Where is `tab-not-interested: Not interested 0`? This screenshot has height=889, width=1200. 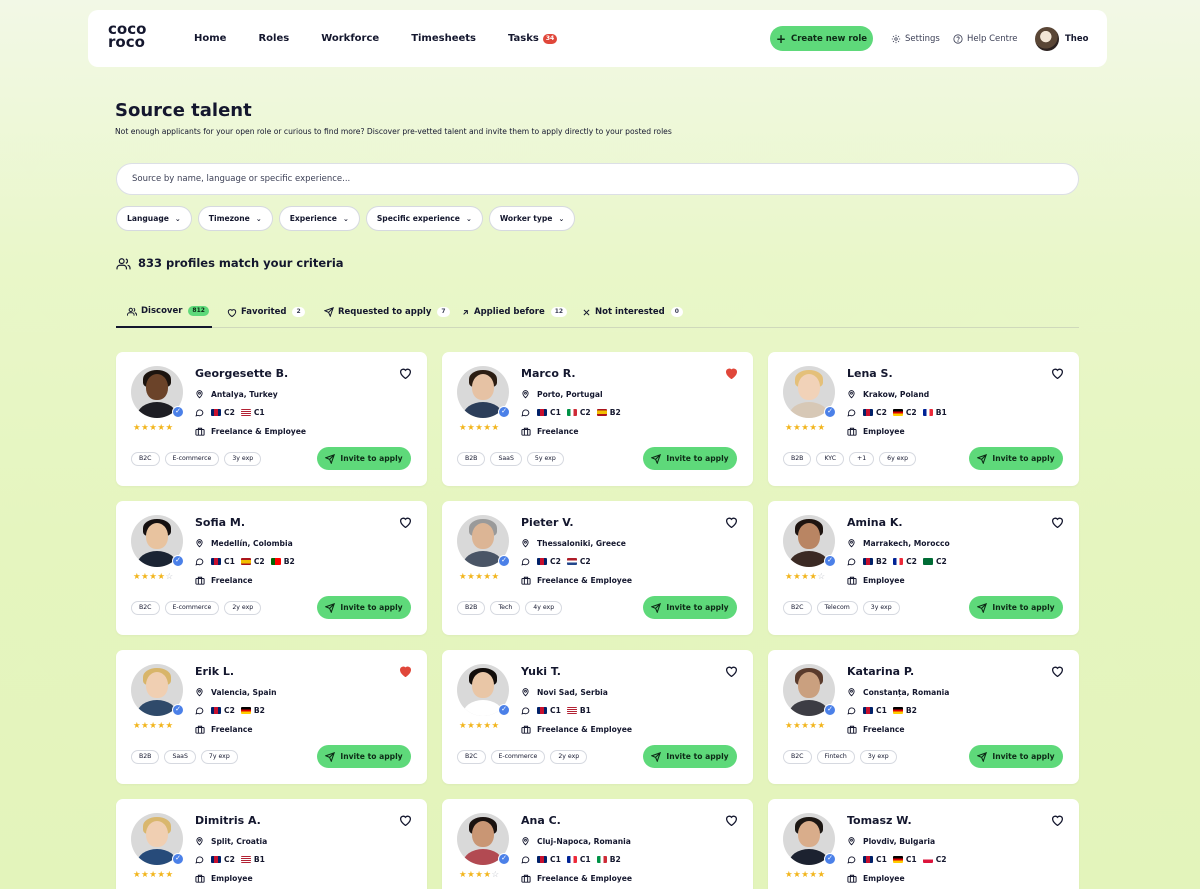 tab-not-interested: Not interested 0 is located at coordinates (632, 312).